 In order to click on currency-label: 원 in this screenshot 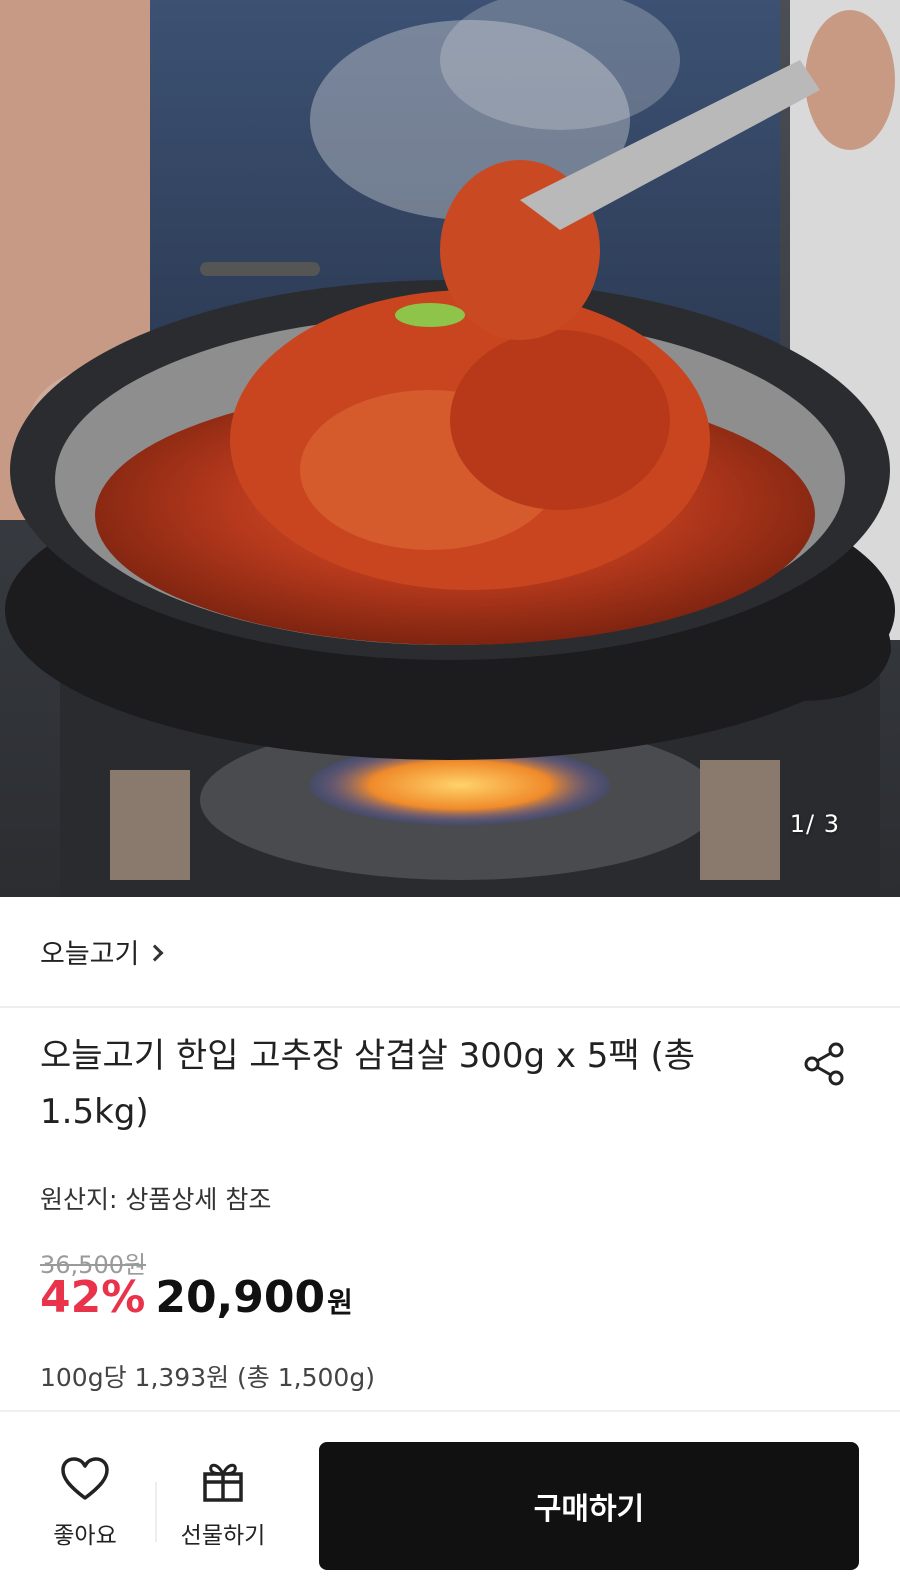, I will do `click(340, 1302)`.